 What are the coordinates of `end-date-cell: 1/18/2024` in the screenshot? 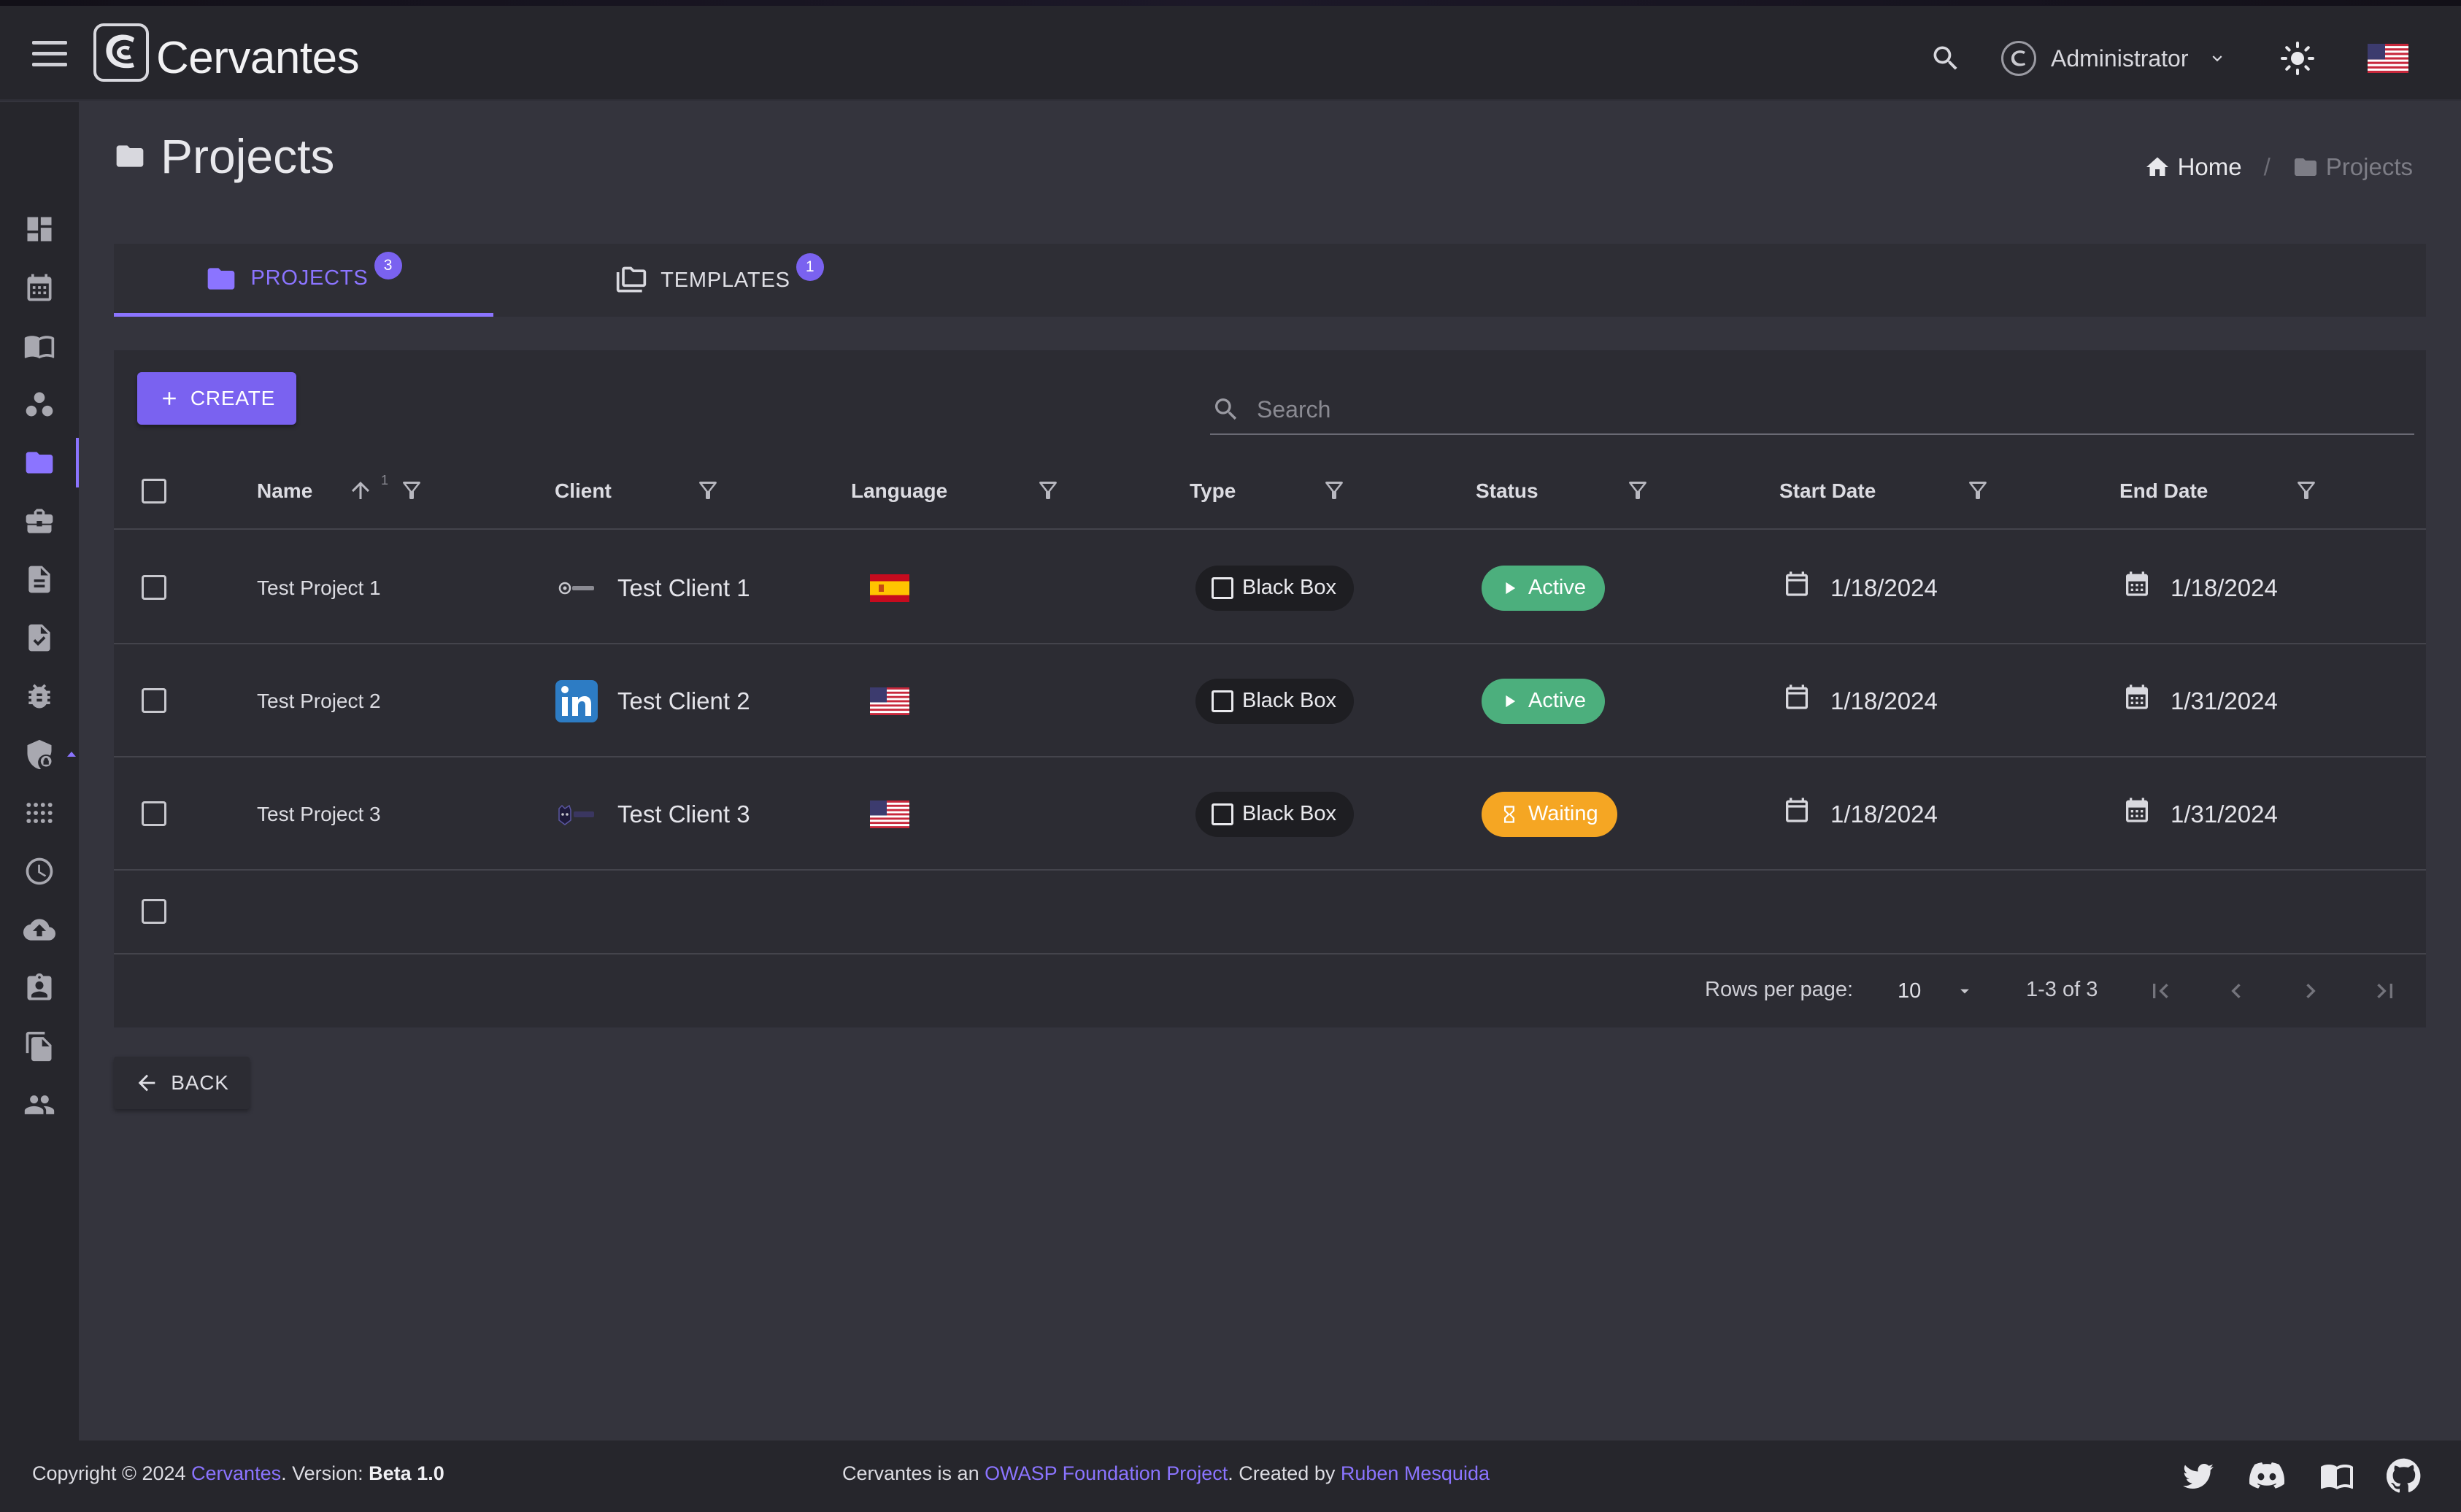 It's located at (2200, 587).